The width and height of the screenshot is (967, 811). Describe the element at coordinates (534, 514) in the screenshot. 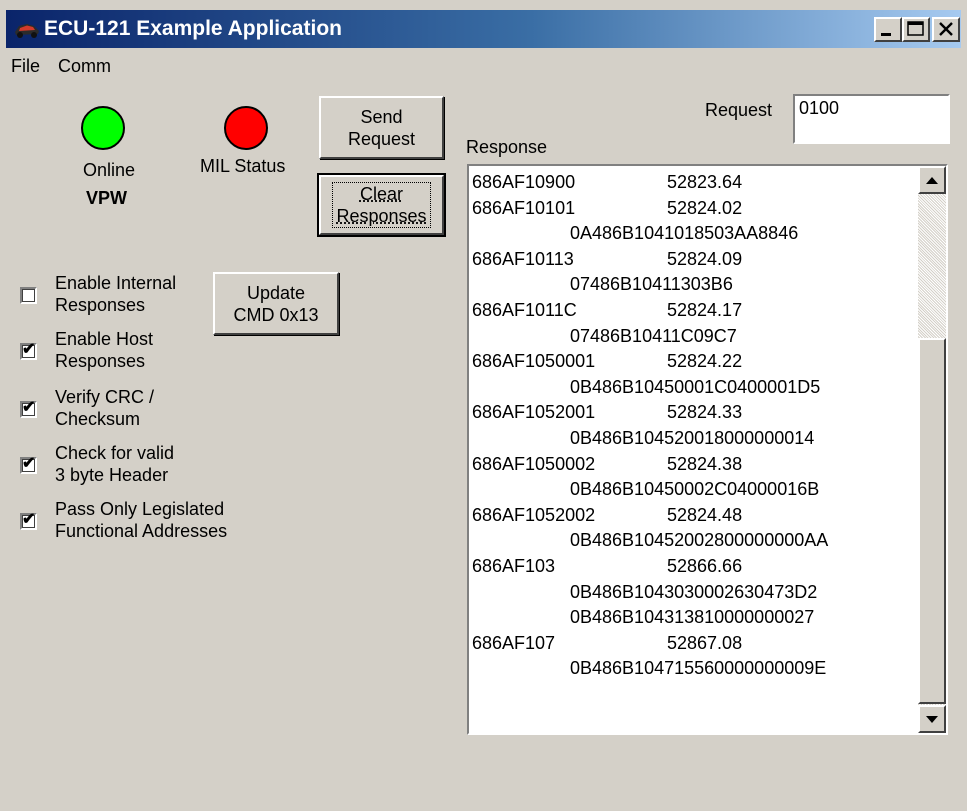

I see `response-header-bytes: 686AF1052002` at that location.